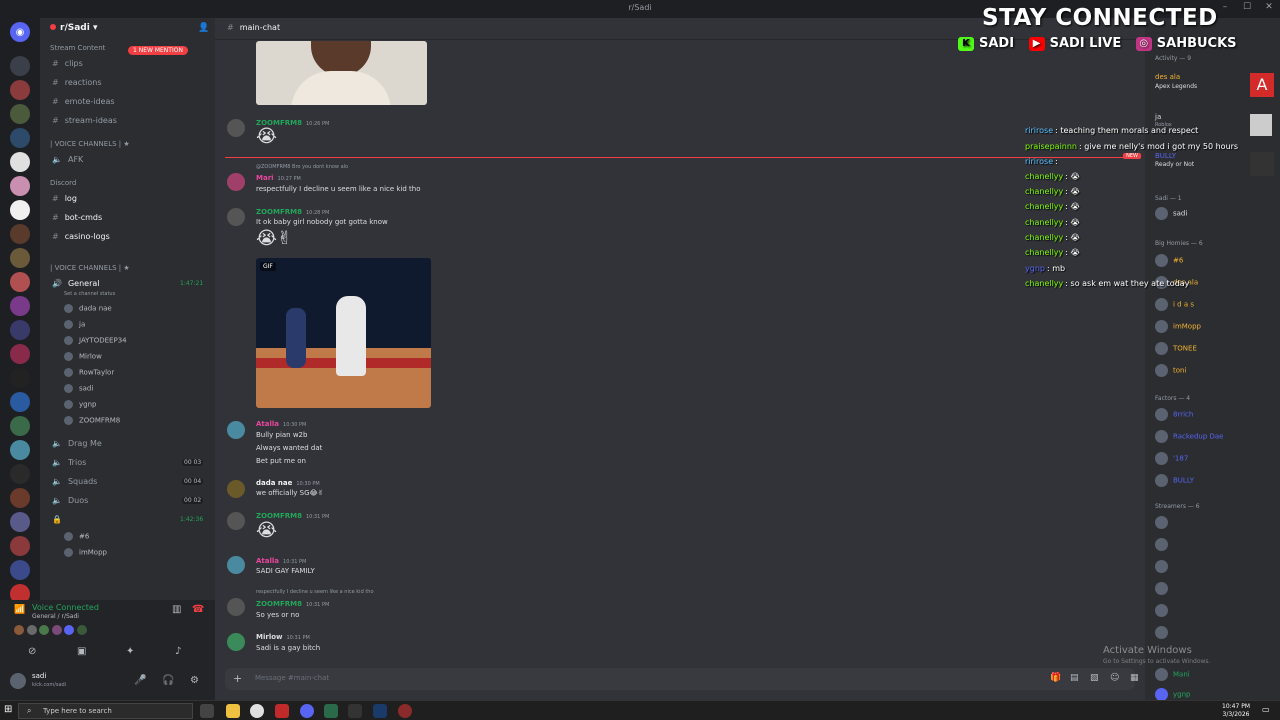  What do you see at coordinates (237, 678) in the screenshot?
I see `add-attachment-icon: +` at bounding box center [237, 678].